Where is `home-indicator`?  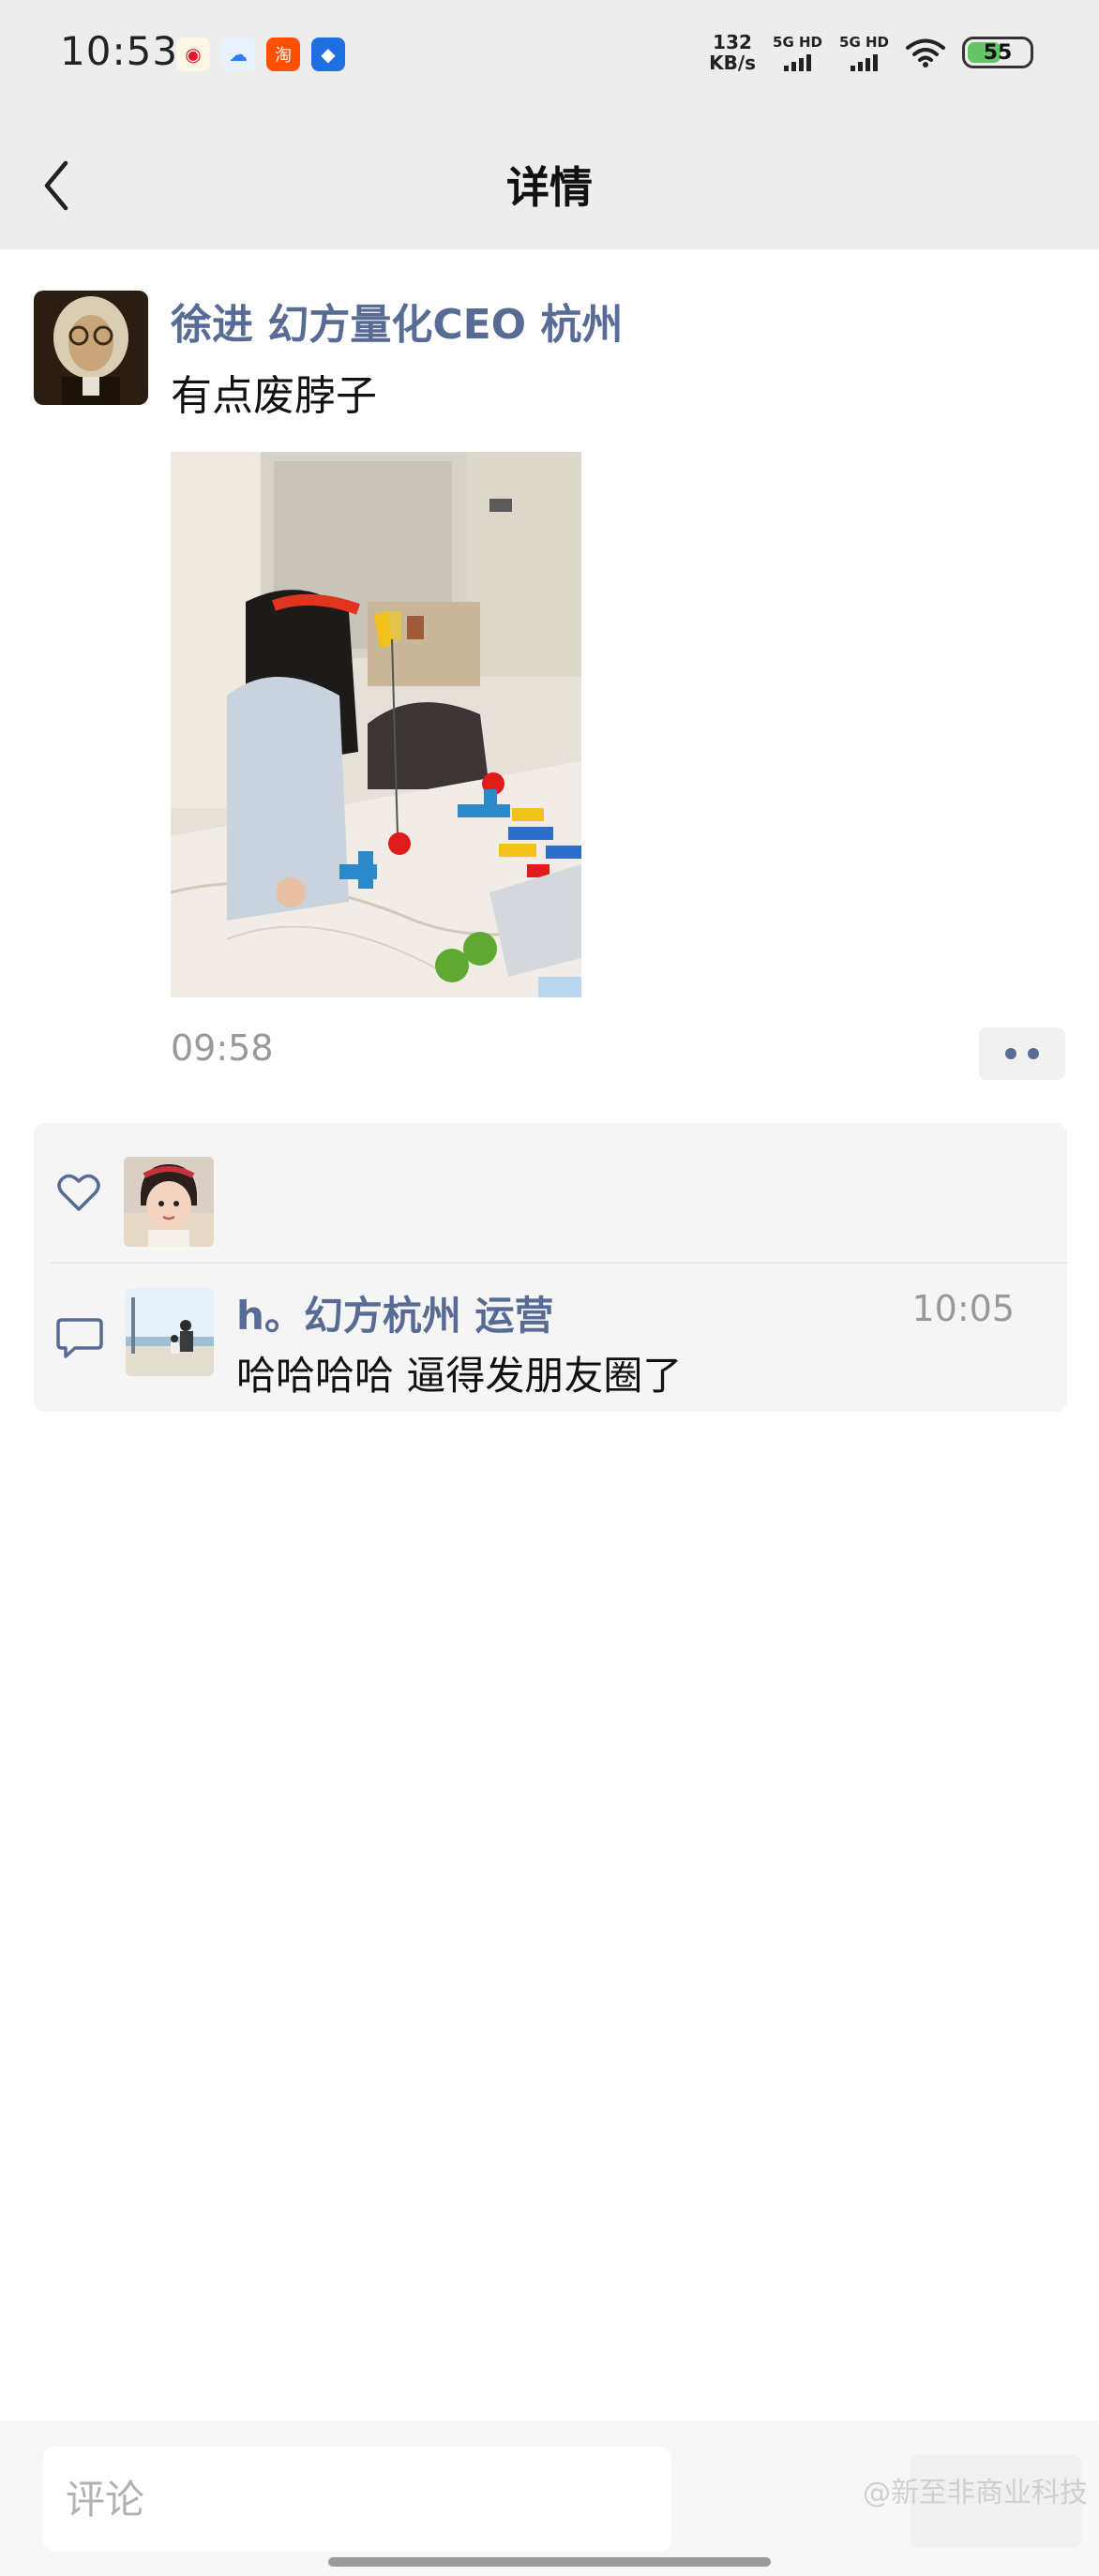
home-indicator is located at coordinates (549, 2562).